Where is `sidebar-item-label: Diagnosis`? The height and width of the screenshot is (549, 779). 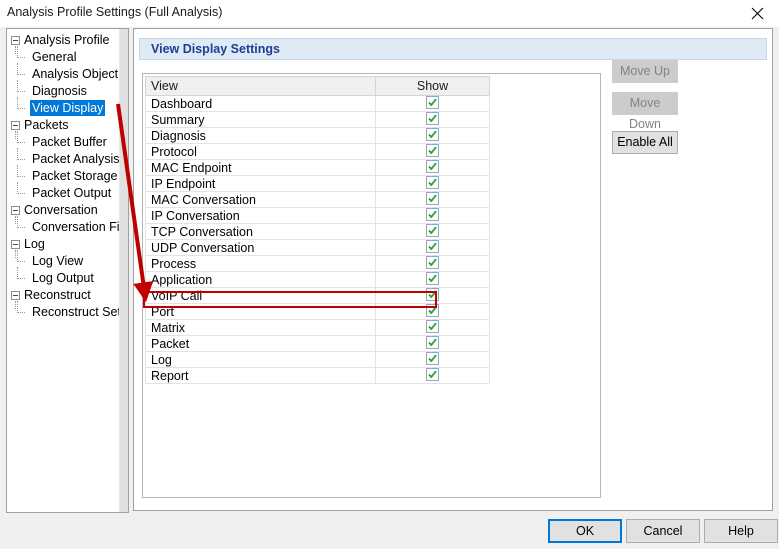
sidebar-item-label: Diagnosis is located at coordinates (59, 91).